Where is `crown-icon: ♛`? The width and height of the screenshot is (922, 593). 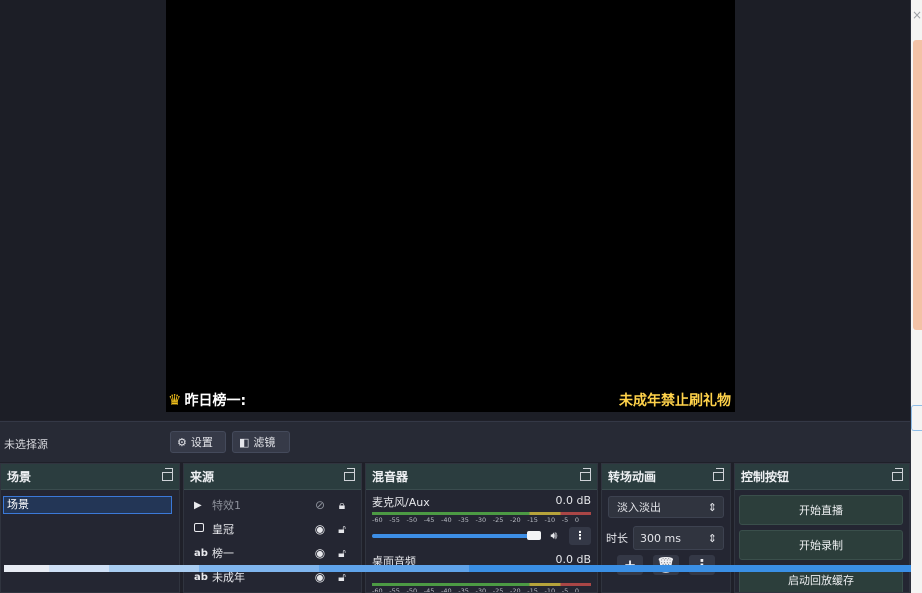 crown-icon: ♛ is located at coordinates (175, 400).